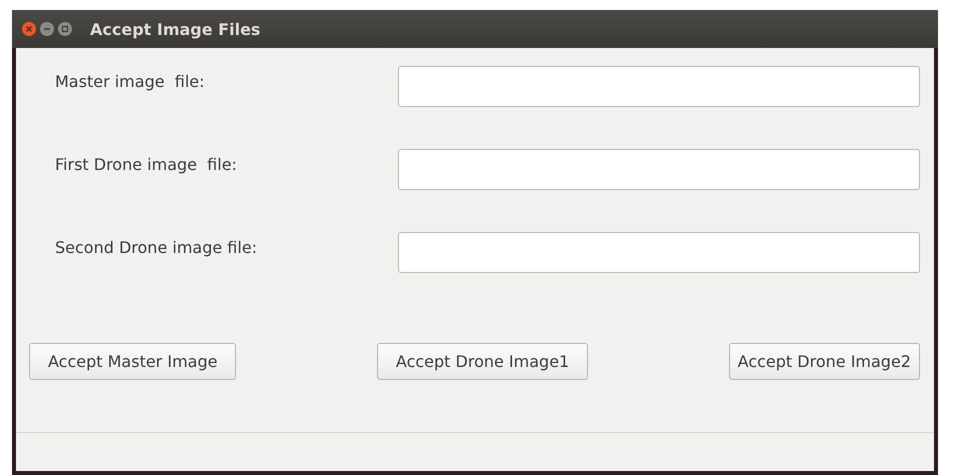  I want to click on field-label: Second Drone image file:, so click(156, 247).